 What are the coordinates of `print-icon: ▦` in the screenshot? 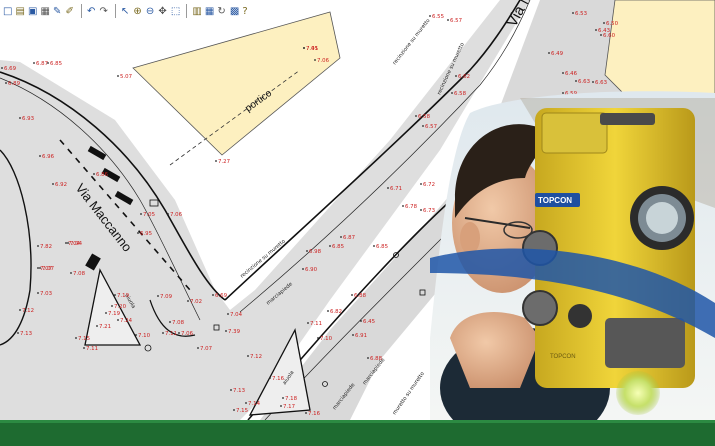 It's located at (46, 11).